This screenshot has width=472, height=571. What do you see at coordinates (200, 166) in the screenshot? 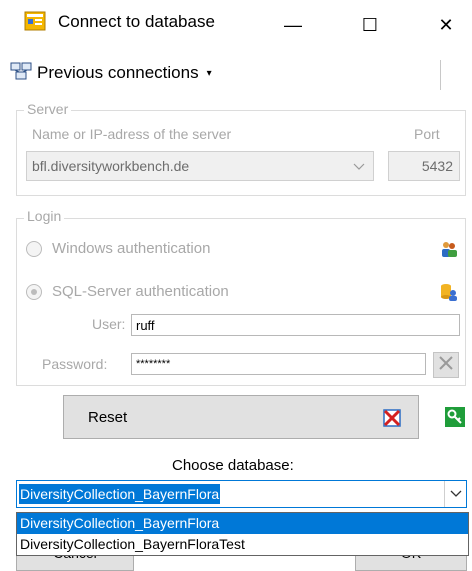
I see `server-name-combobox: bfl.diversityworkbench.de` at bounding box center [200, 166].